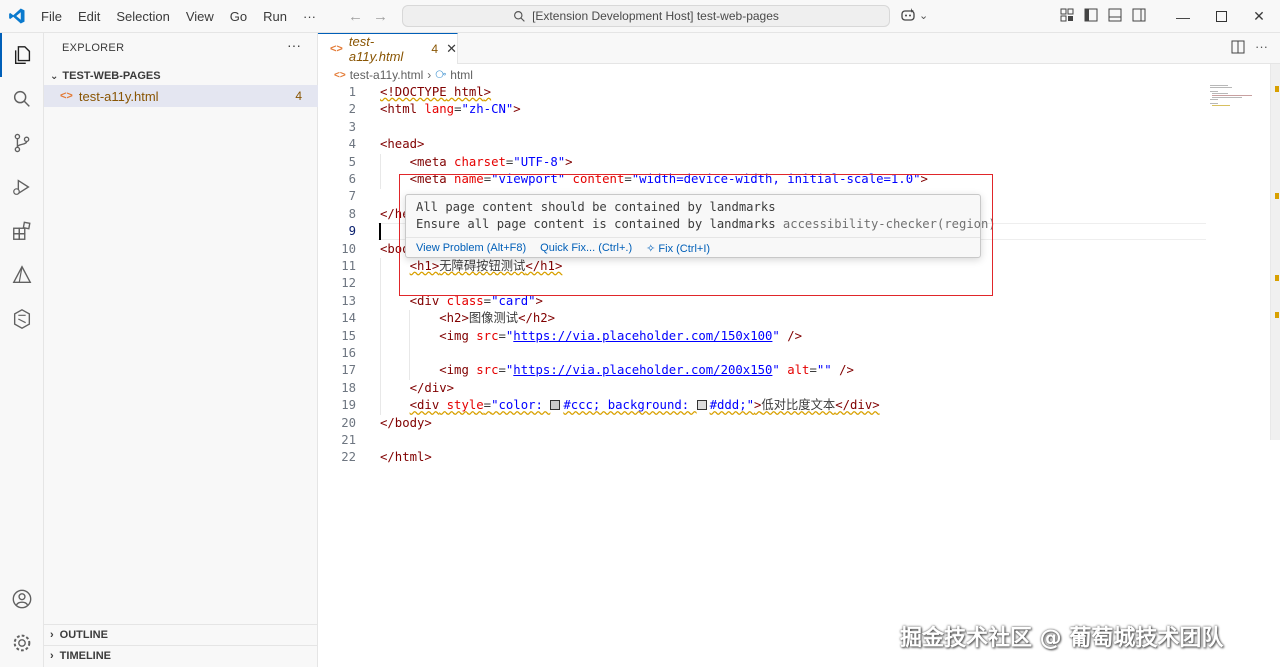  What do you see at coordinates (352, 231) in the screenshot?
I see `line-number: 9` at bounding box center [352, 231].